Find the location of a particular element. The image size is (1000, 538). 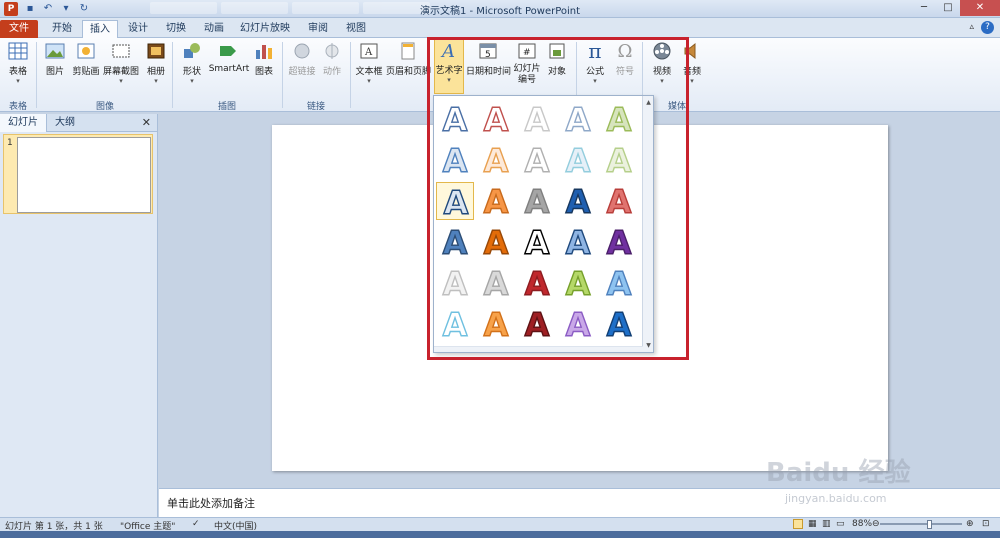

tab-file: 文件 is located at coordinates (19, 29).